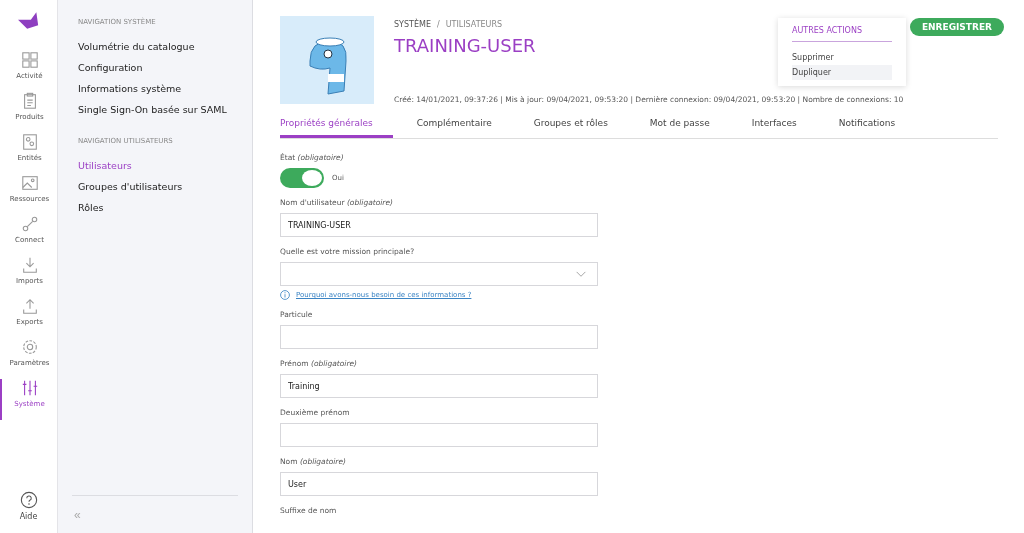  What do you see at coordinates (474, 24) in the screenshot?
I see `breadcrumb-link: UTILISATEURS` at bounding box center [474, 24].